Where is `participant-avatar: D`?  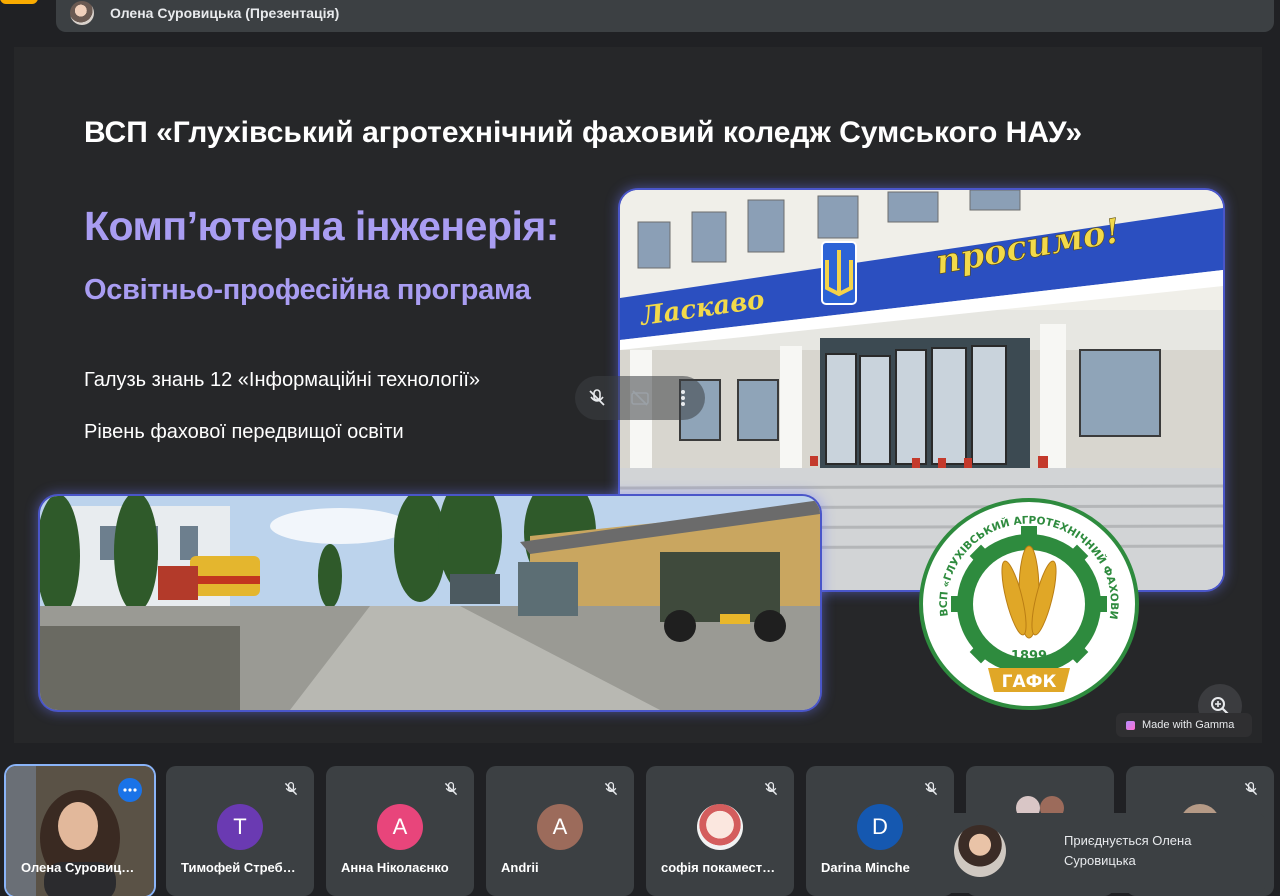
participant-avatar: D is located at coordinates (880, 827).